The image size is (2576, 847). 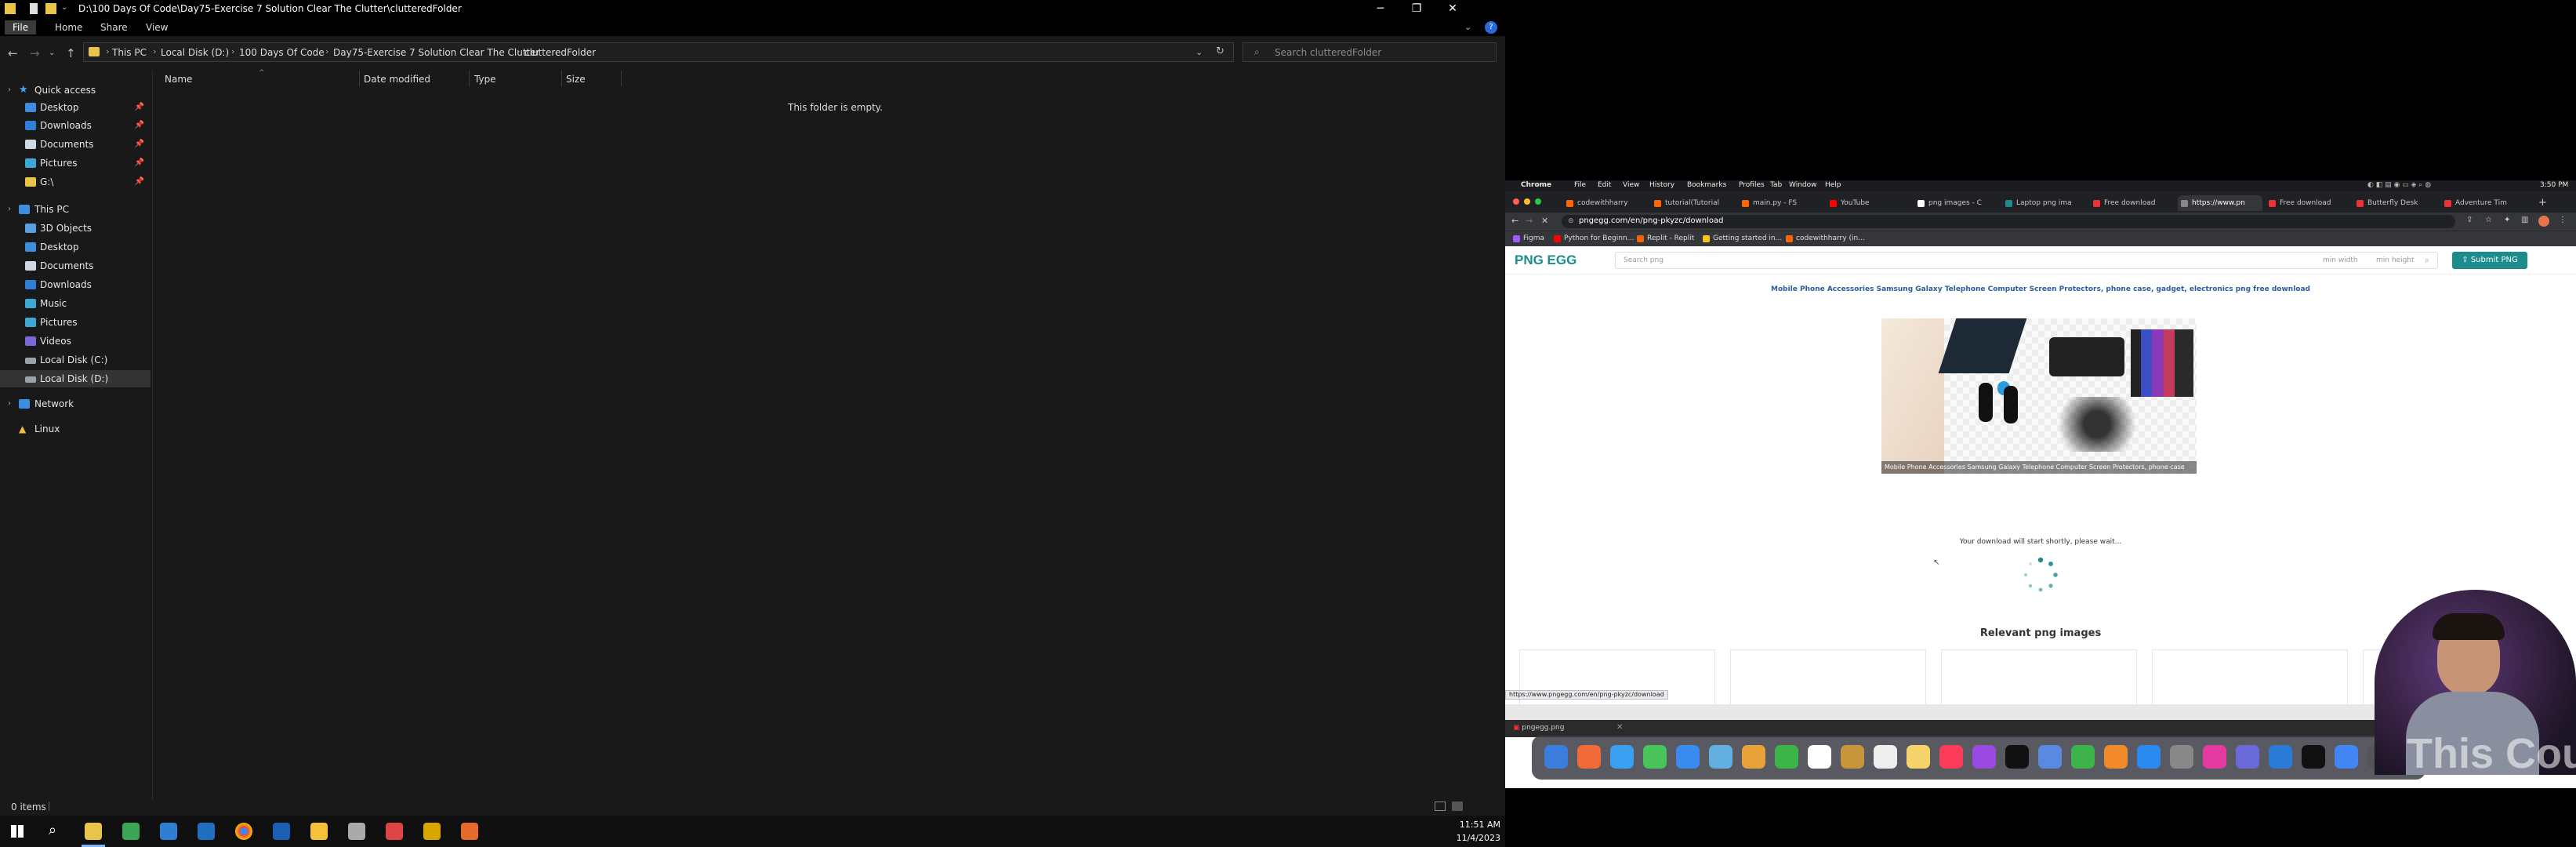 I want to click on system-clock: 11:51 AM 11/4/2023, so click(x=1478, y=831).